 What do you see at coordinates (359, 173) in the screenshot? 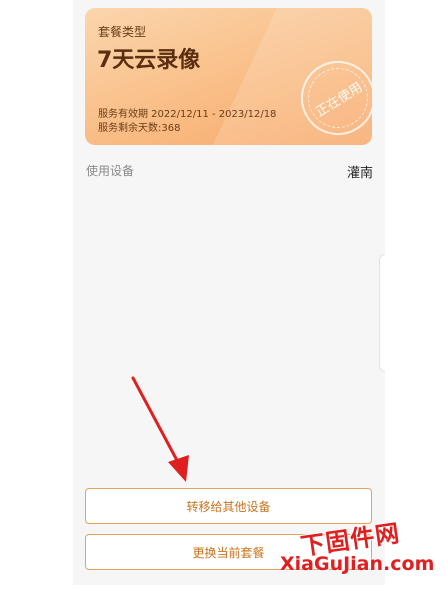
I see `device-value: 灌南` at bounding box center [359, 173].